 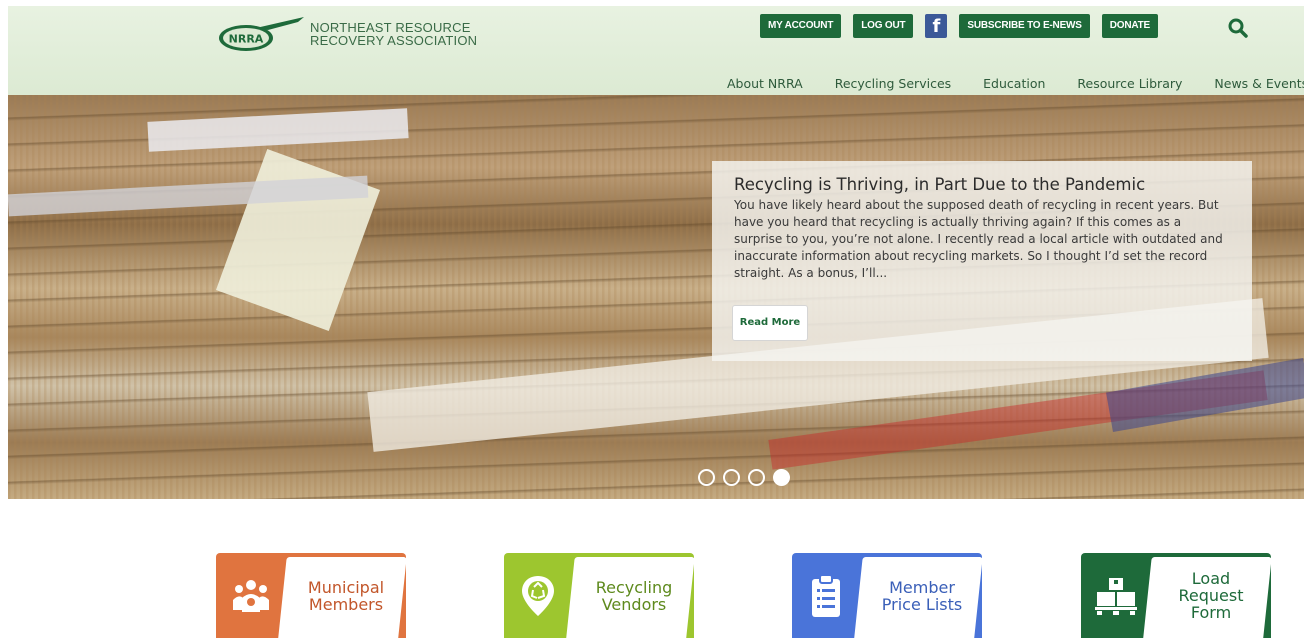 I want to click on nav-education: Education, so click(x=1014, y=83).